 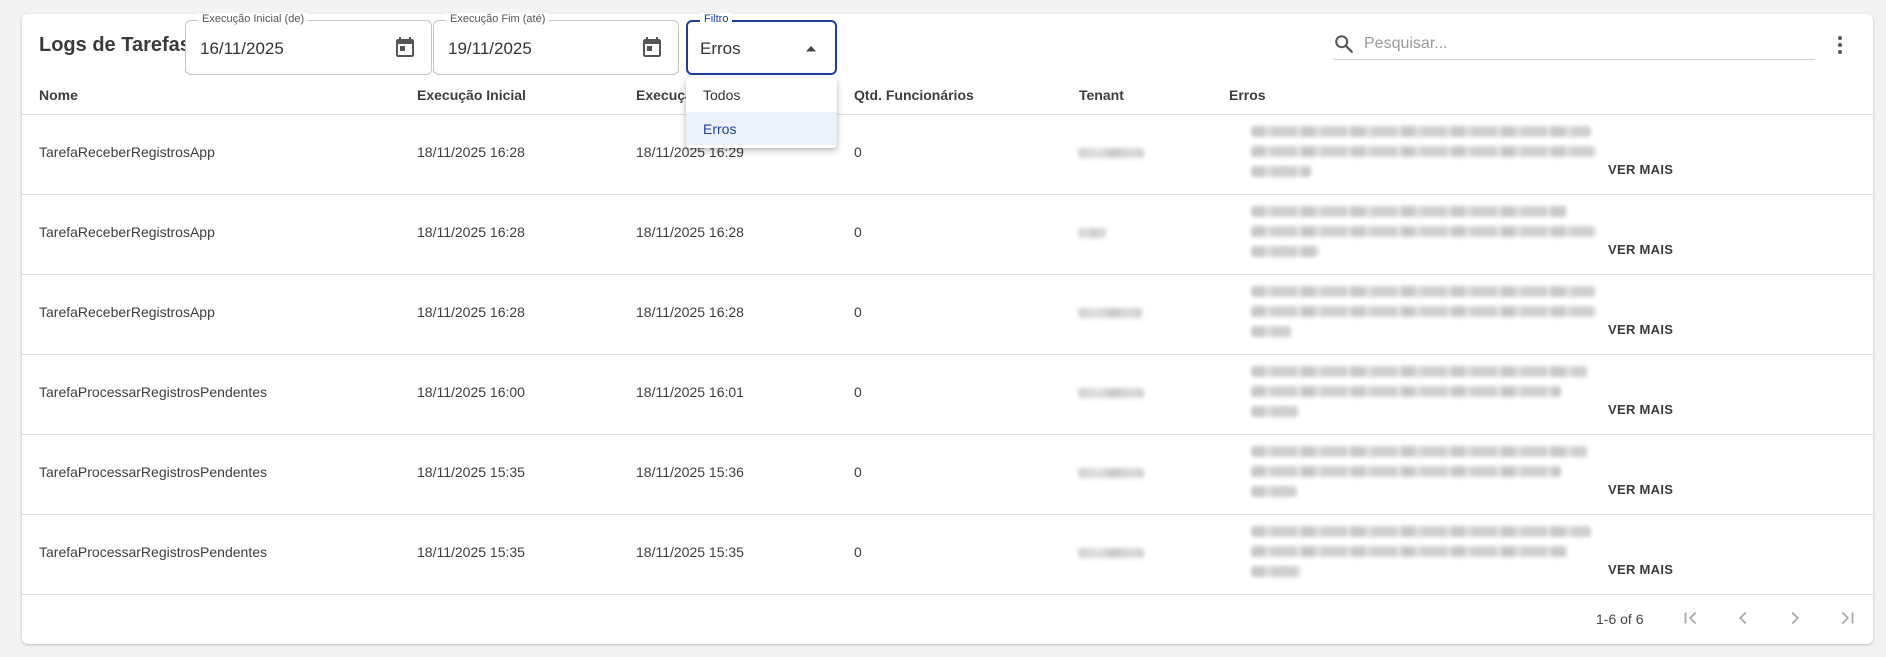 What do you see at coordinates (716, 19) in the screenshot?
I see `filter-label: Filtro` at bounding box center [716, 19].